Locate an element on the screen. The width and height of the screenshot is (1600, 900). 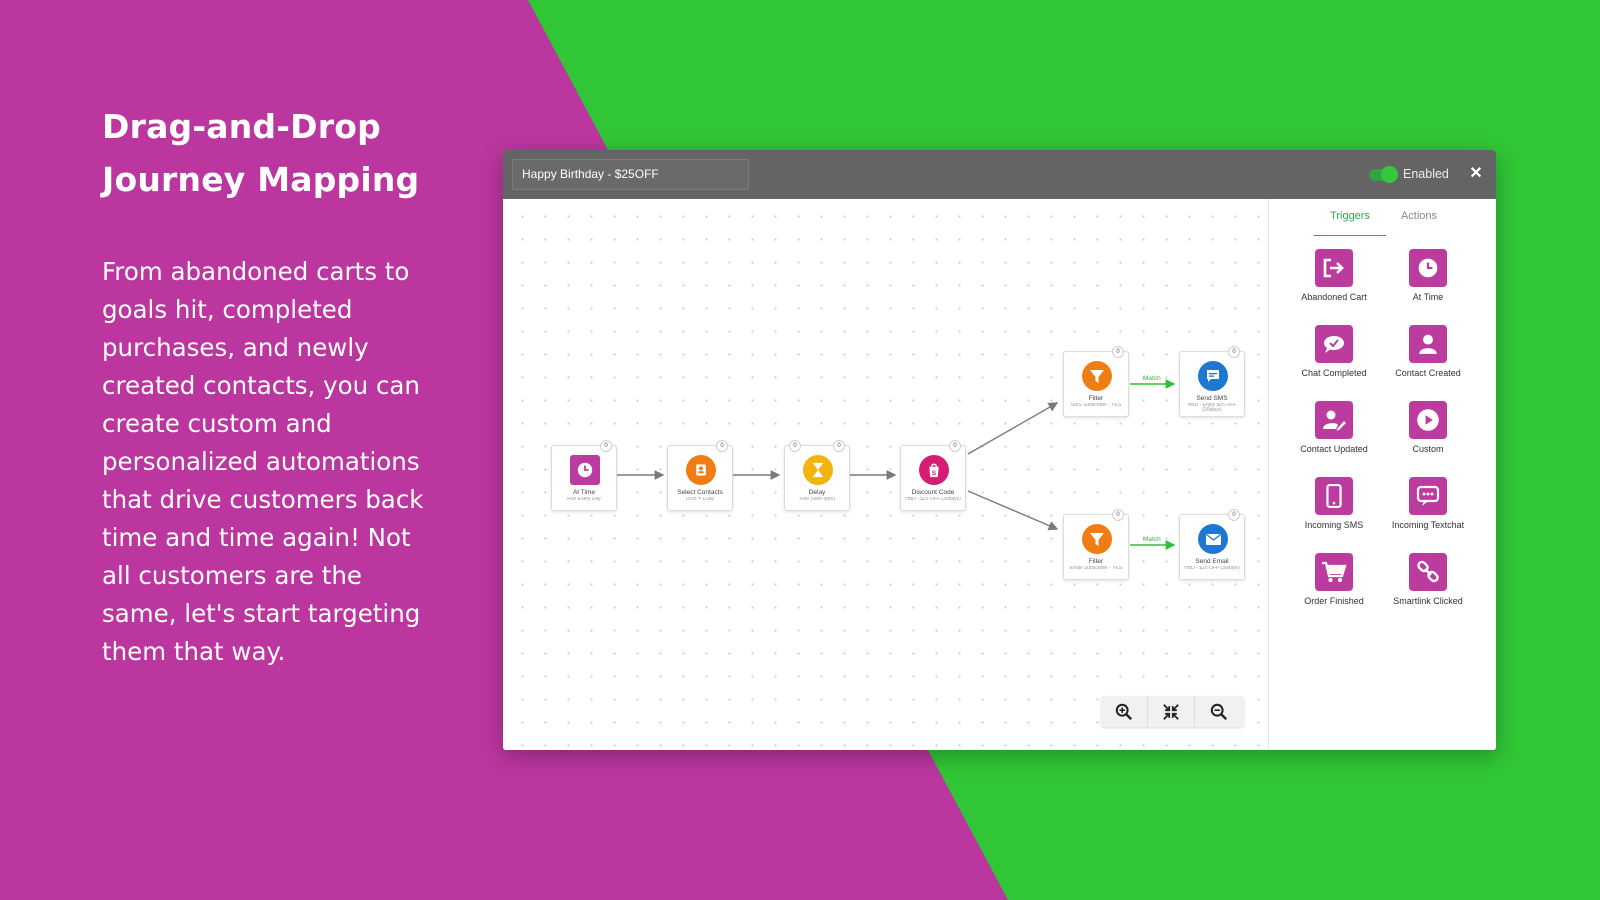
trigger-incoming-sms: Incoming SMS is located at coordinates (1334, 508).